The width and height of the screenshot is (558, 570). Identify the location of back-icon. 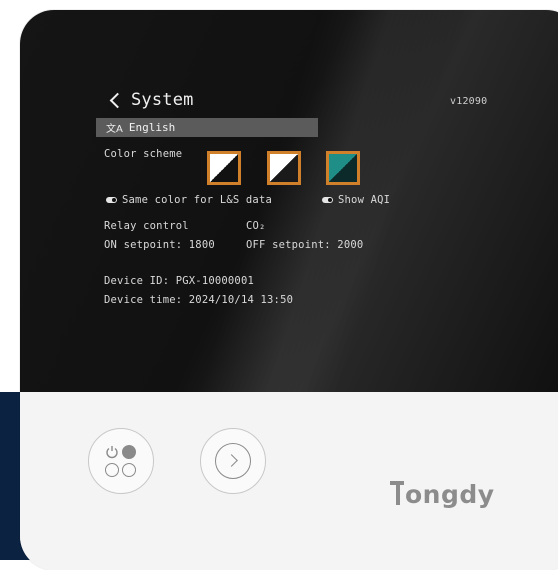
(117, 100).